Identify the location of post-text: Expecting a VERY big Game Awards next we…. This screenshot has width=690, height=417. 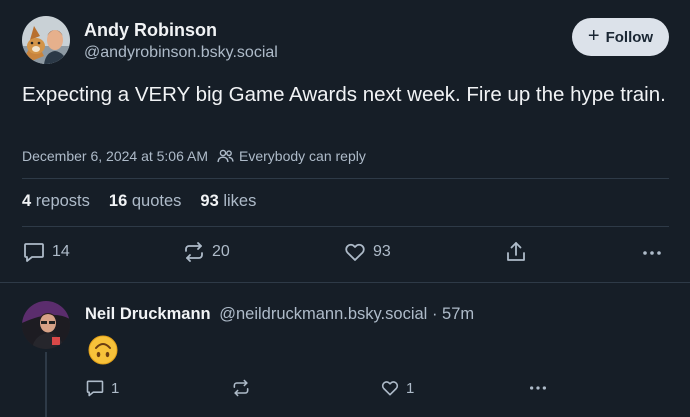
(344, 94).